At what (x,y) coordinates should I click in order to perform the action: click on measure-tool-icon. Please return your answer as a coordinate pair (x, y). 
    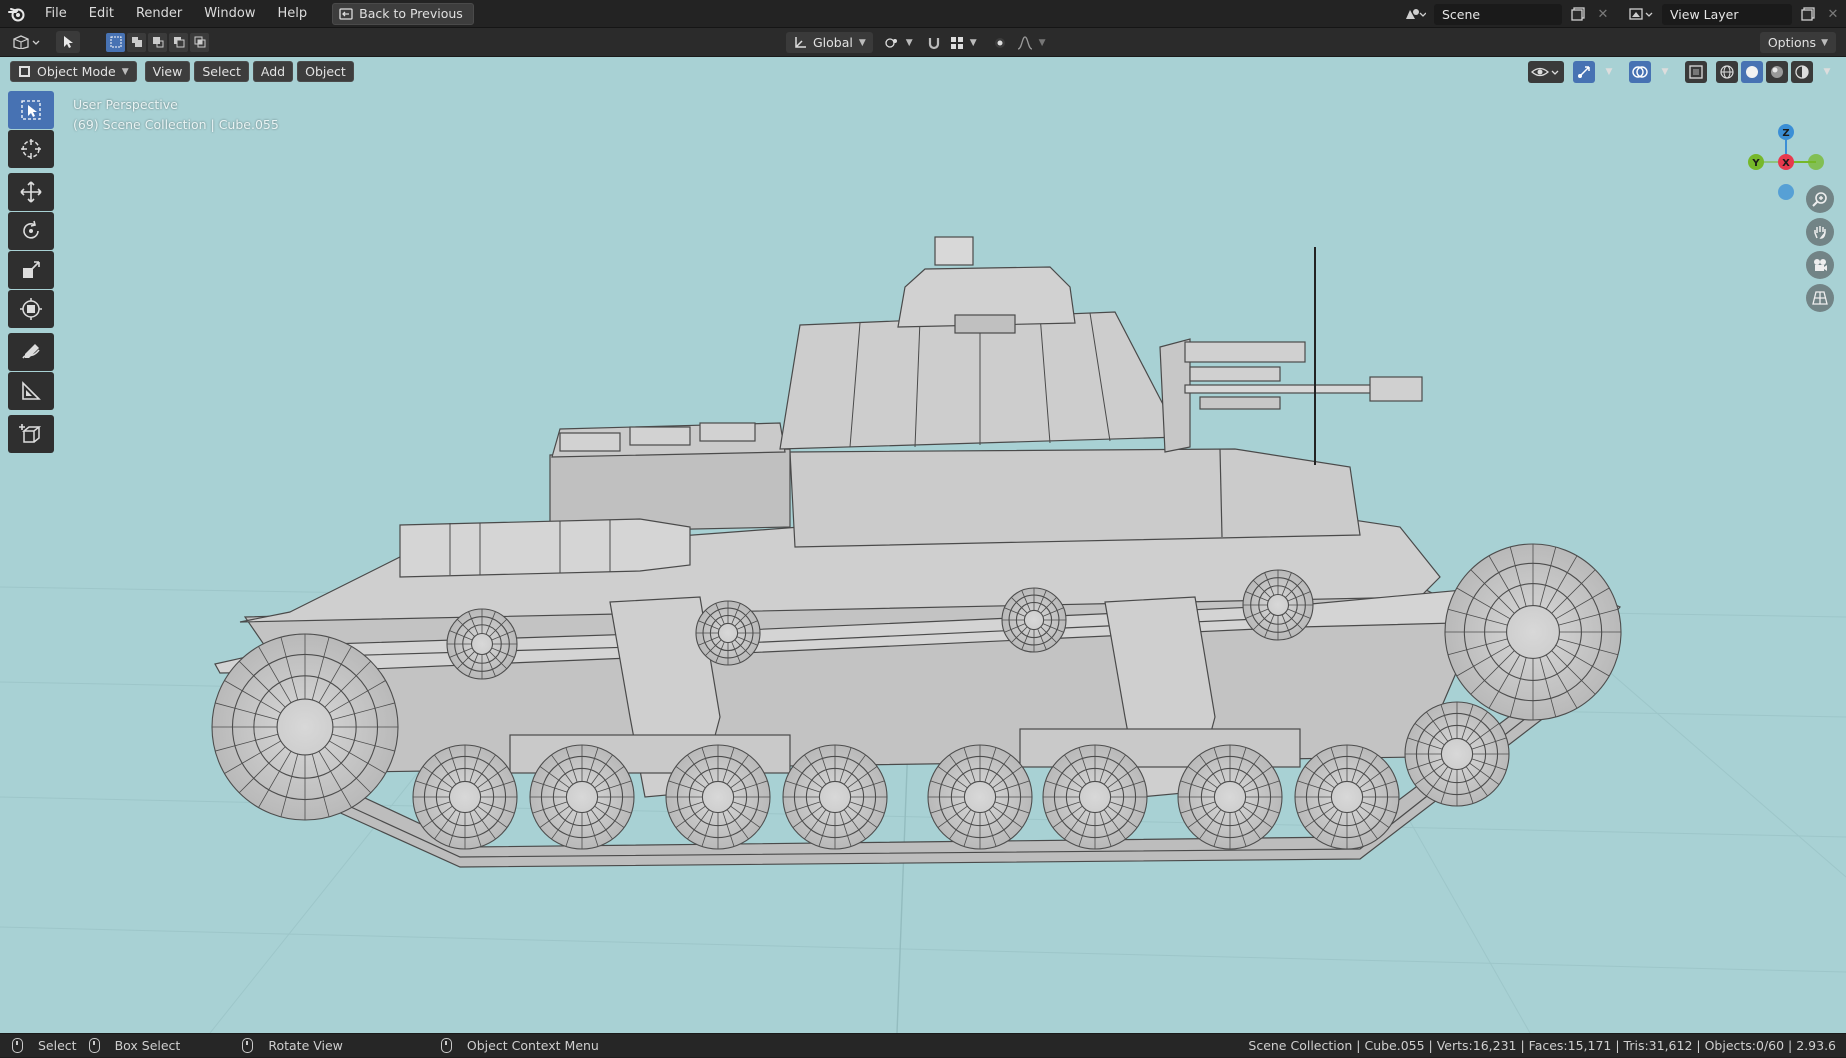
    Looking at the image, I should click on (31, 391).